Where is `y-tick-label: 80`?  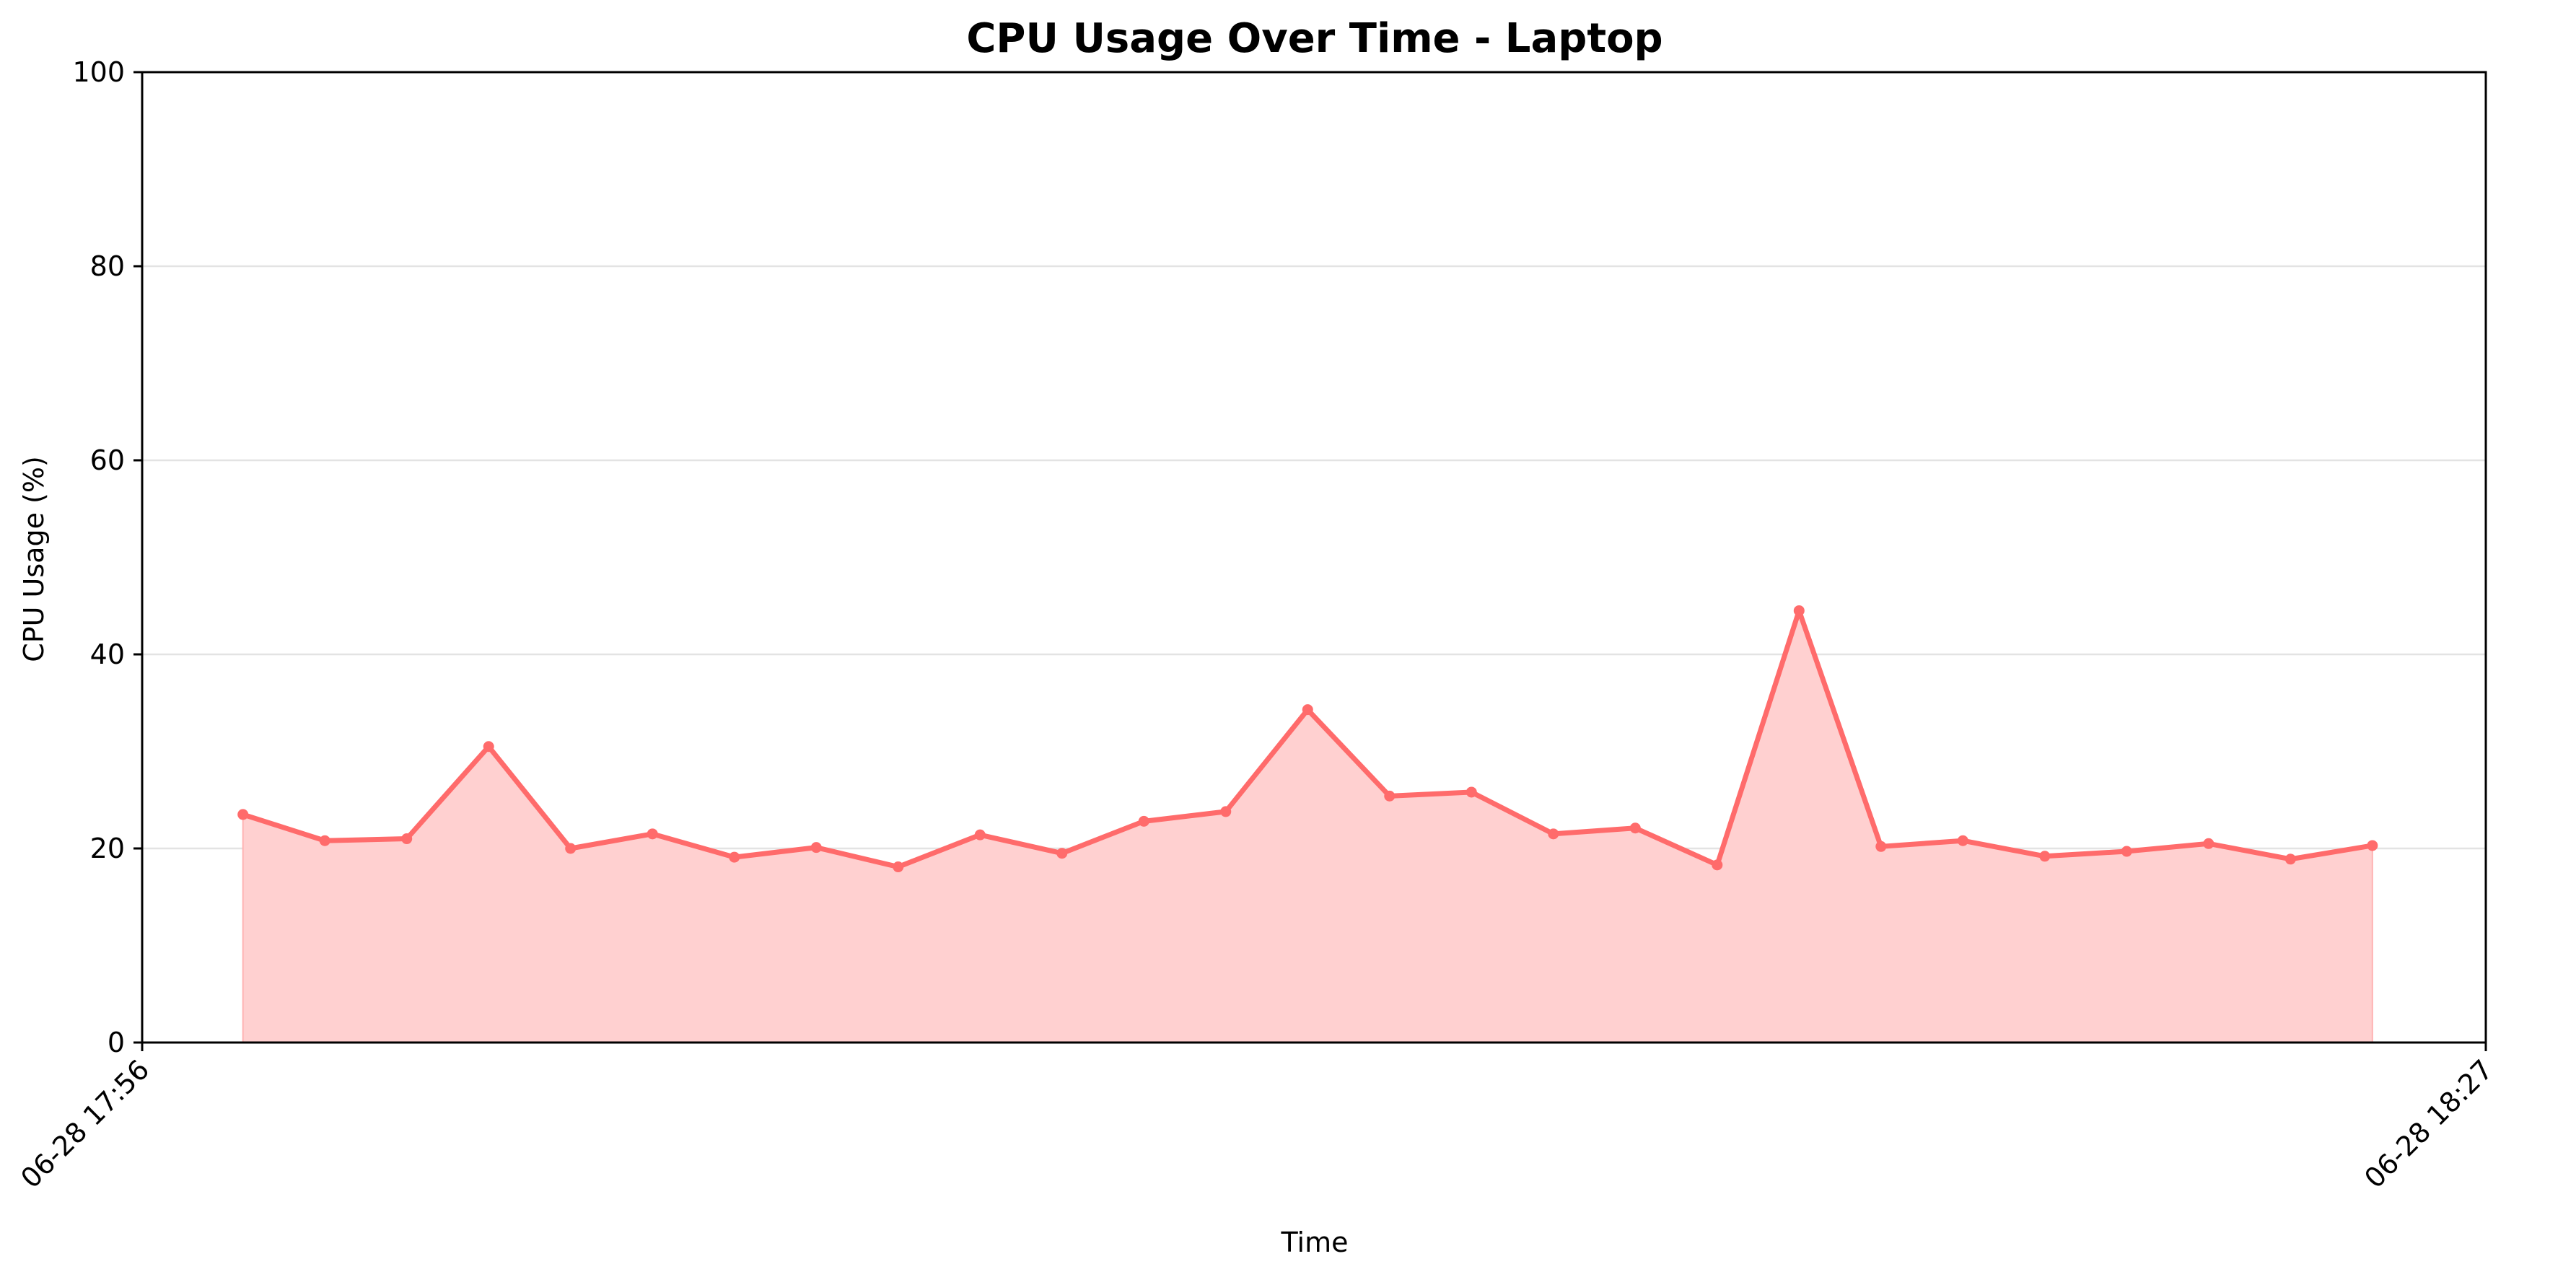
y-tick-label: 80 is located at coordinates (107, 266).